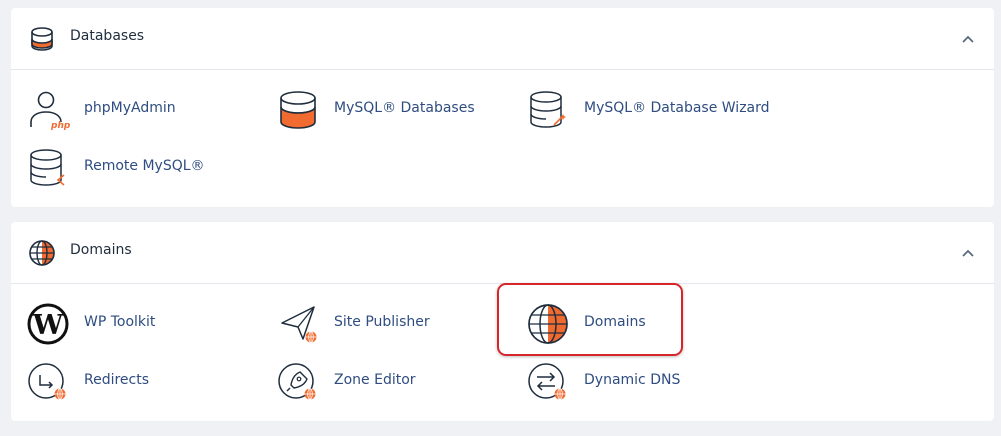 This screenshot has width=1001, height=436. I want to click on remote-mysql-icon, so click(47, 167).